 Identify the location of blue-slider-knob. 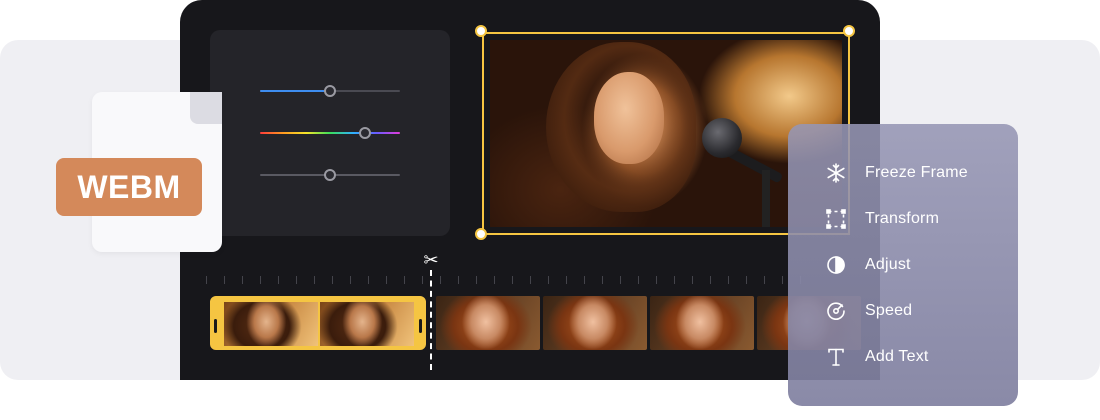
(330, 91).